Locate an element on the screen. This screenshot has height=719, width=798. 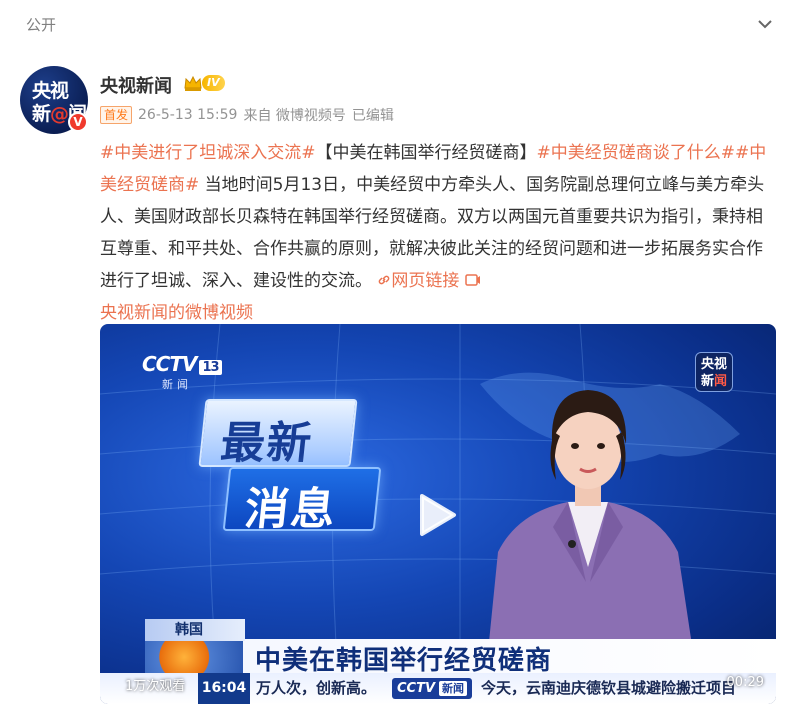
location-tag: 韩国 is located at coordinates (195, 630).